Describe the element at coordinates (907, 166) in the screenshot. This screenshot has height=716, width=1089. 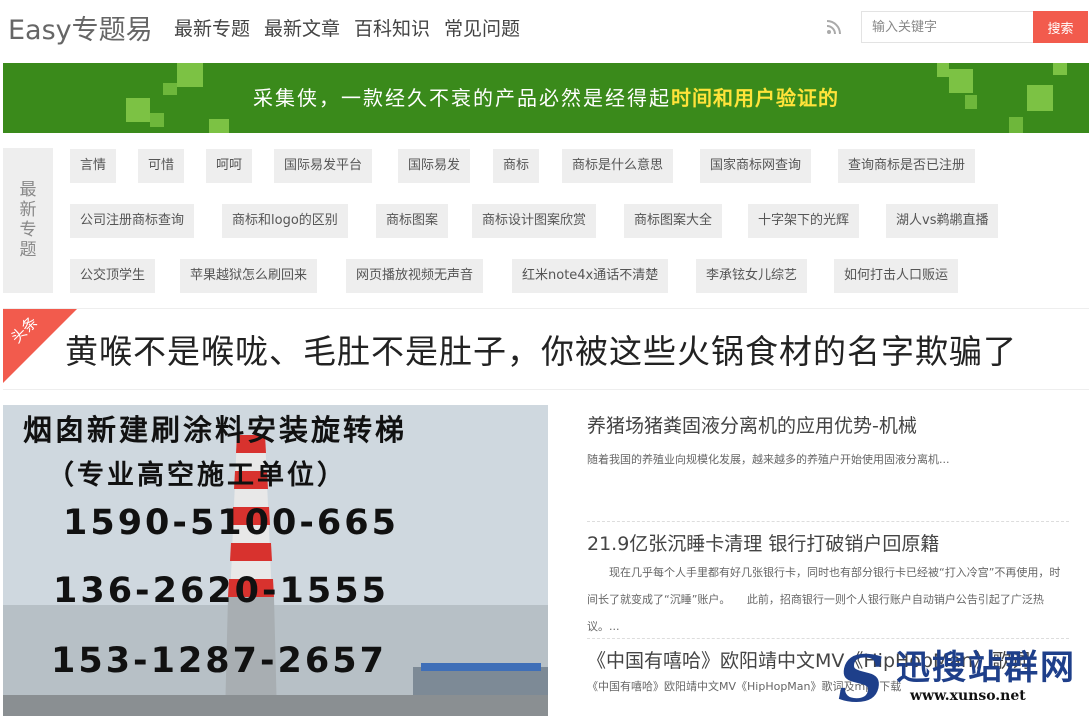
I see `topic-tag: 查询商标是否已注册` at that location.